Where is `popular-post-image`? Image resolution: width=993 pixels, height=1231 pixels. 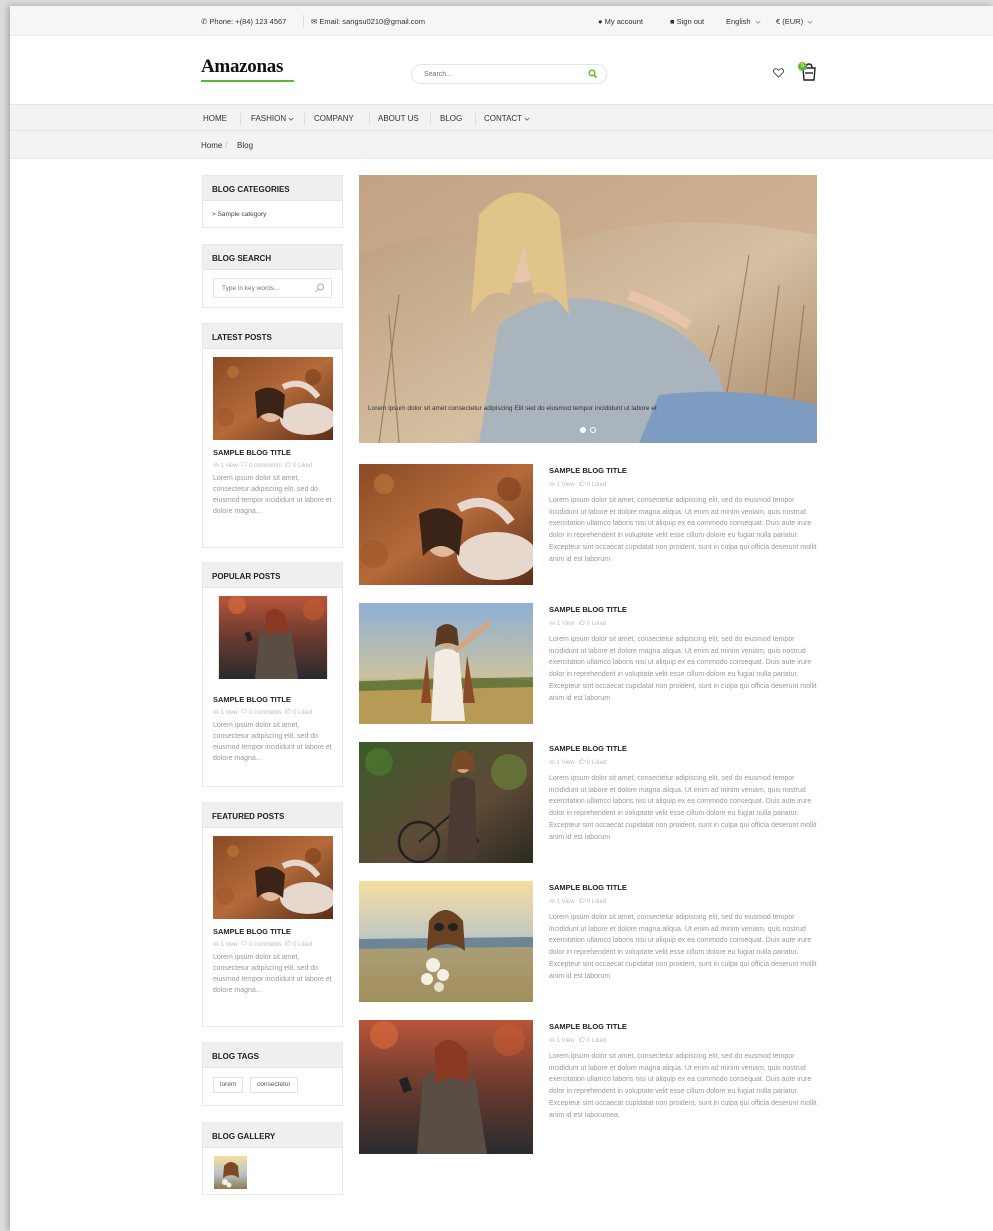 popular-post-image is located at coordinates (273, 637).